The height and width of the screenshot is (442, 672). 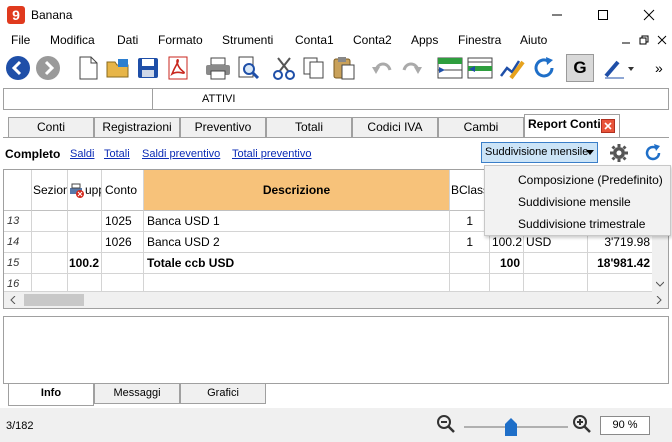 I want to click on tab-conti: Conti, so click(x=51, y=127).